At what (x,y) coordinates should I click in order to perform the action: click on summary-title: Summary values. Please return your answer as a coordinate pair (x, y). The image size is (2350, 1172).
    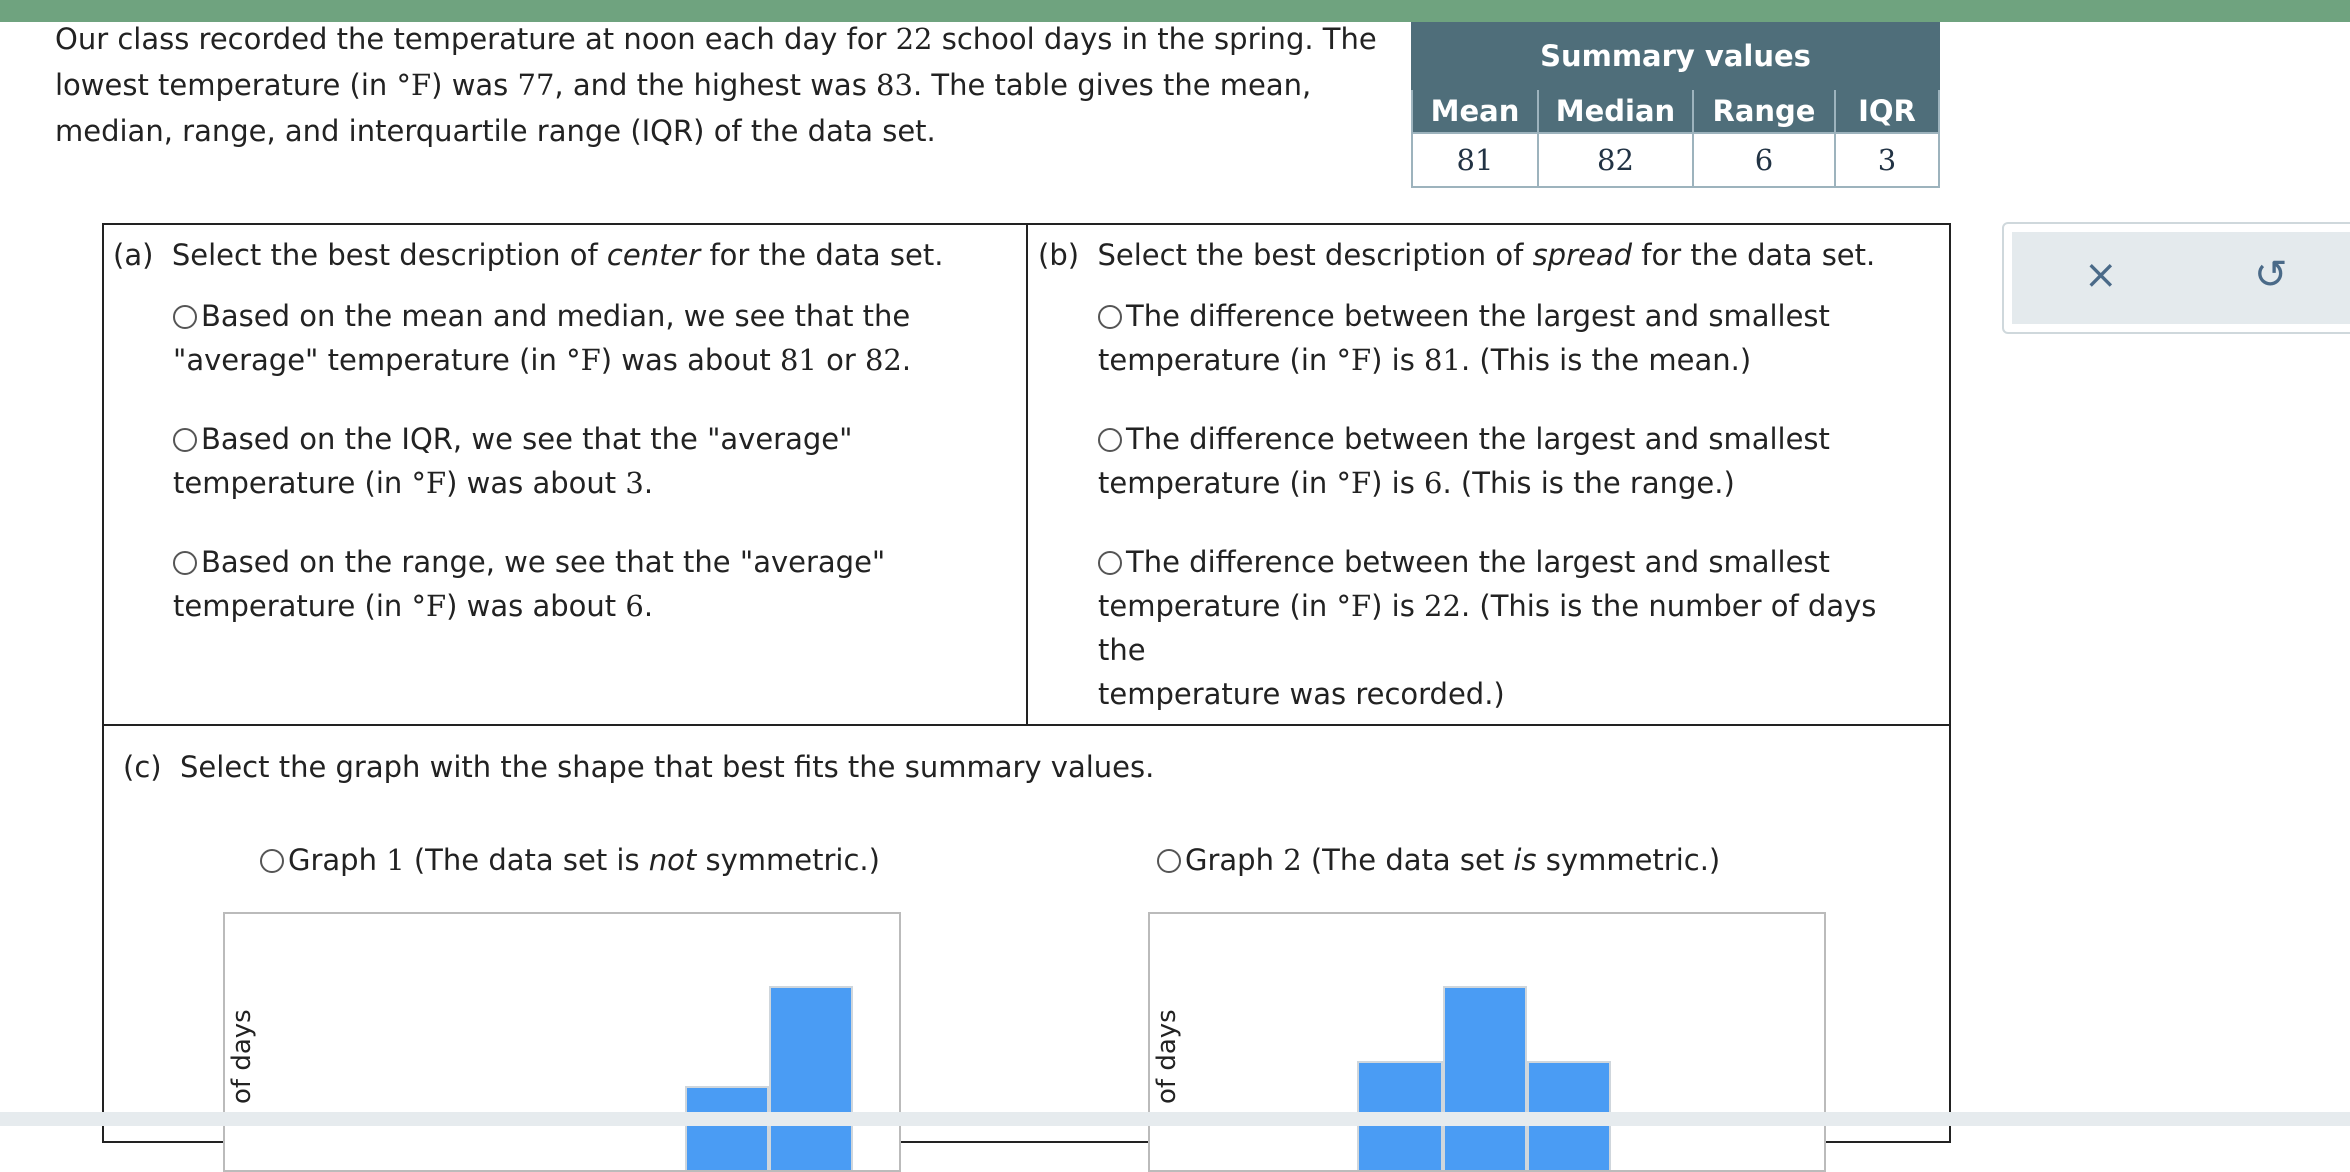
    Looking at the image, I should click on (1675, 56).